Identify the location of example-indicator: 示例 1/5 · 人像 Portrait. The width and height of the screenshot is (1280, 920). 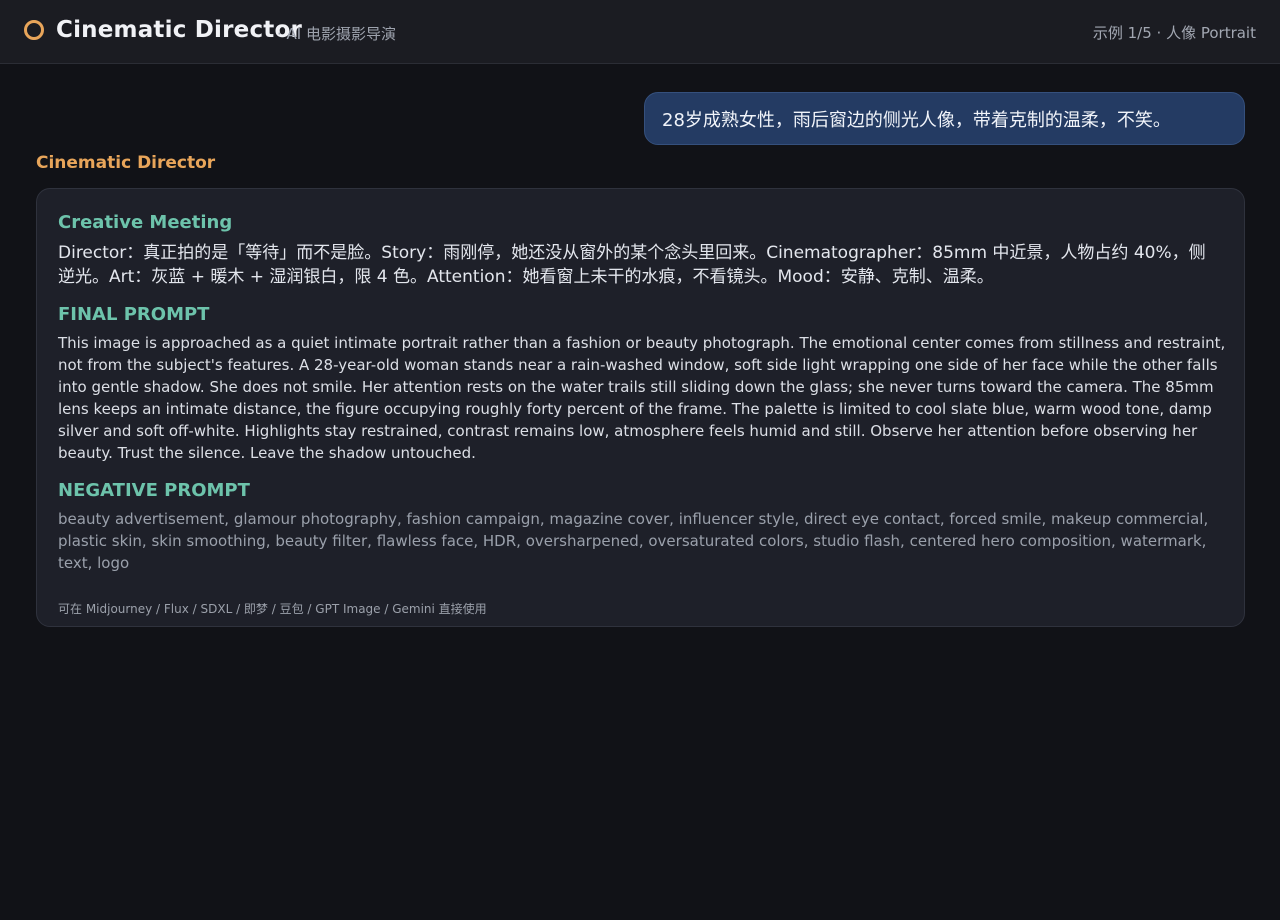
(1174, 32).